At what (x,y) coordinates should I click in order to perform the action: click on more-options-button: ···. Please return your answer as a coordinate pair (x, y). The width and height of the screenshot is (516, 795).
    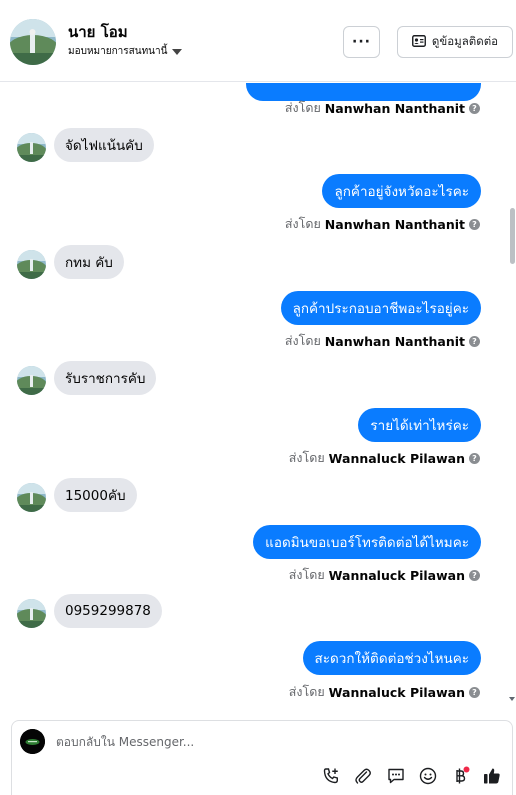
    Looking at the image, I should click on (361, 42).